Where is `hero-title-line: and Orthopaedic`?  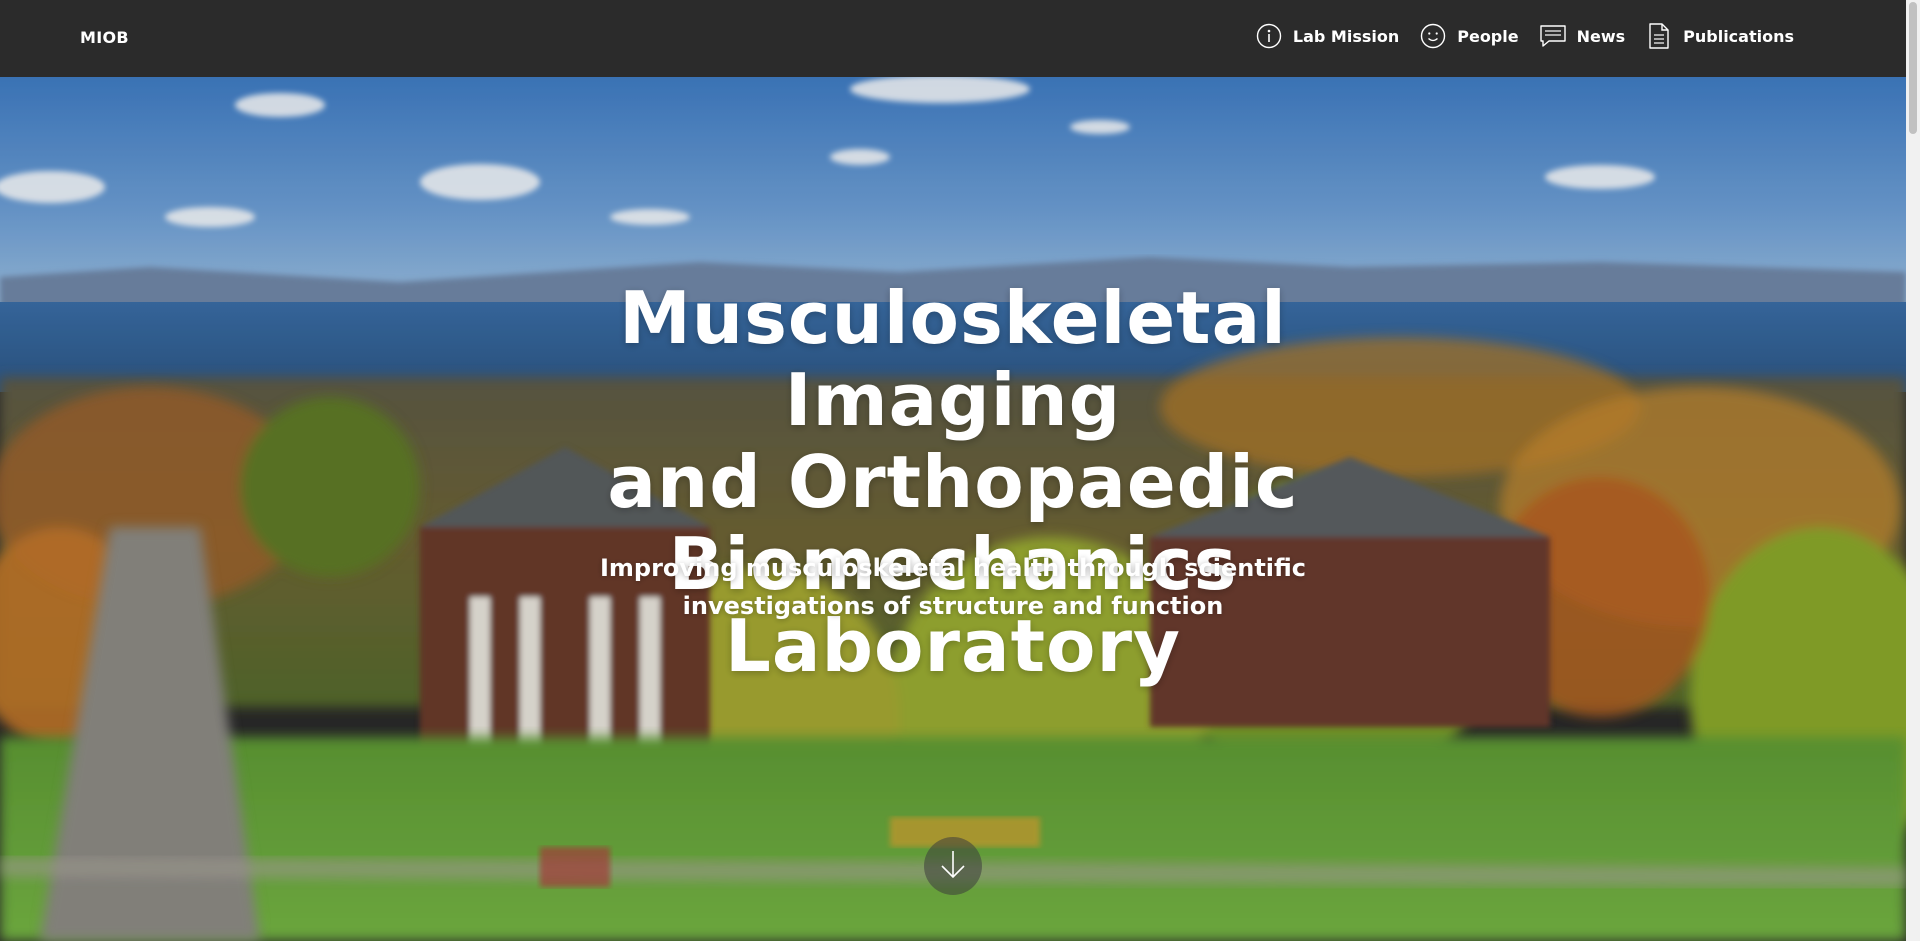
hero-title-line: and Orthopaedic is located at coordinates (953, 482).